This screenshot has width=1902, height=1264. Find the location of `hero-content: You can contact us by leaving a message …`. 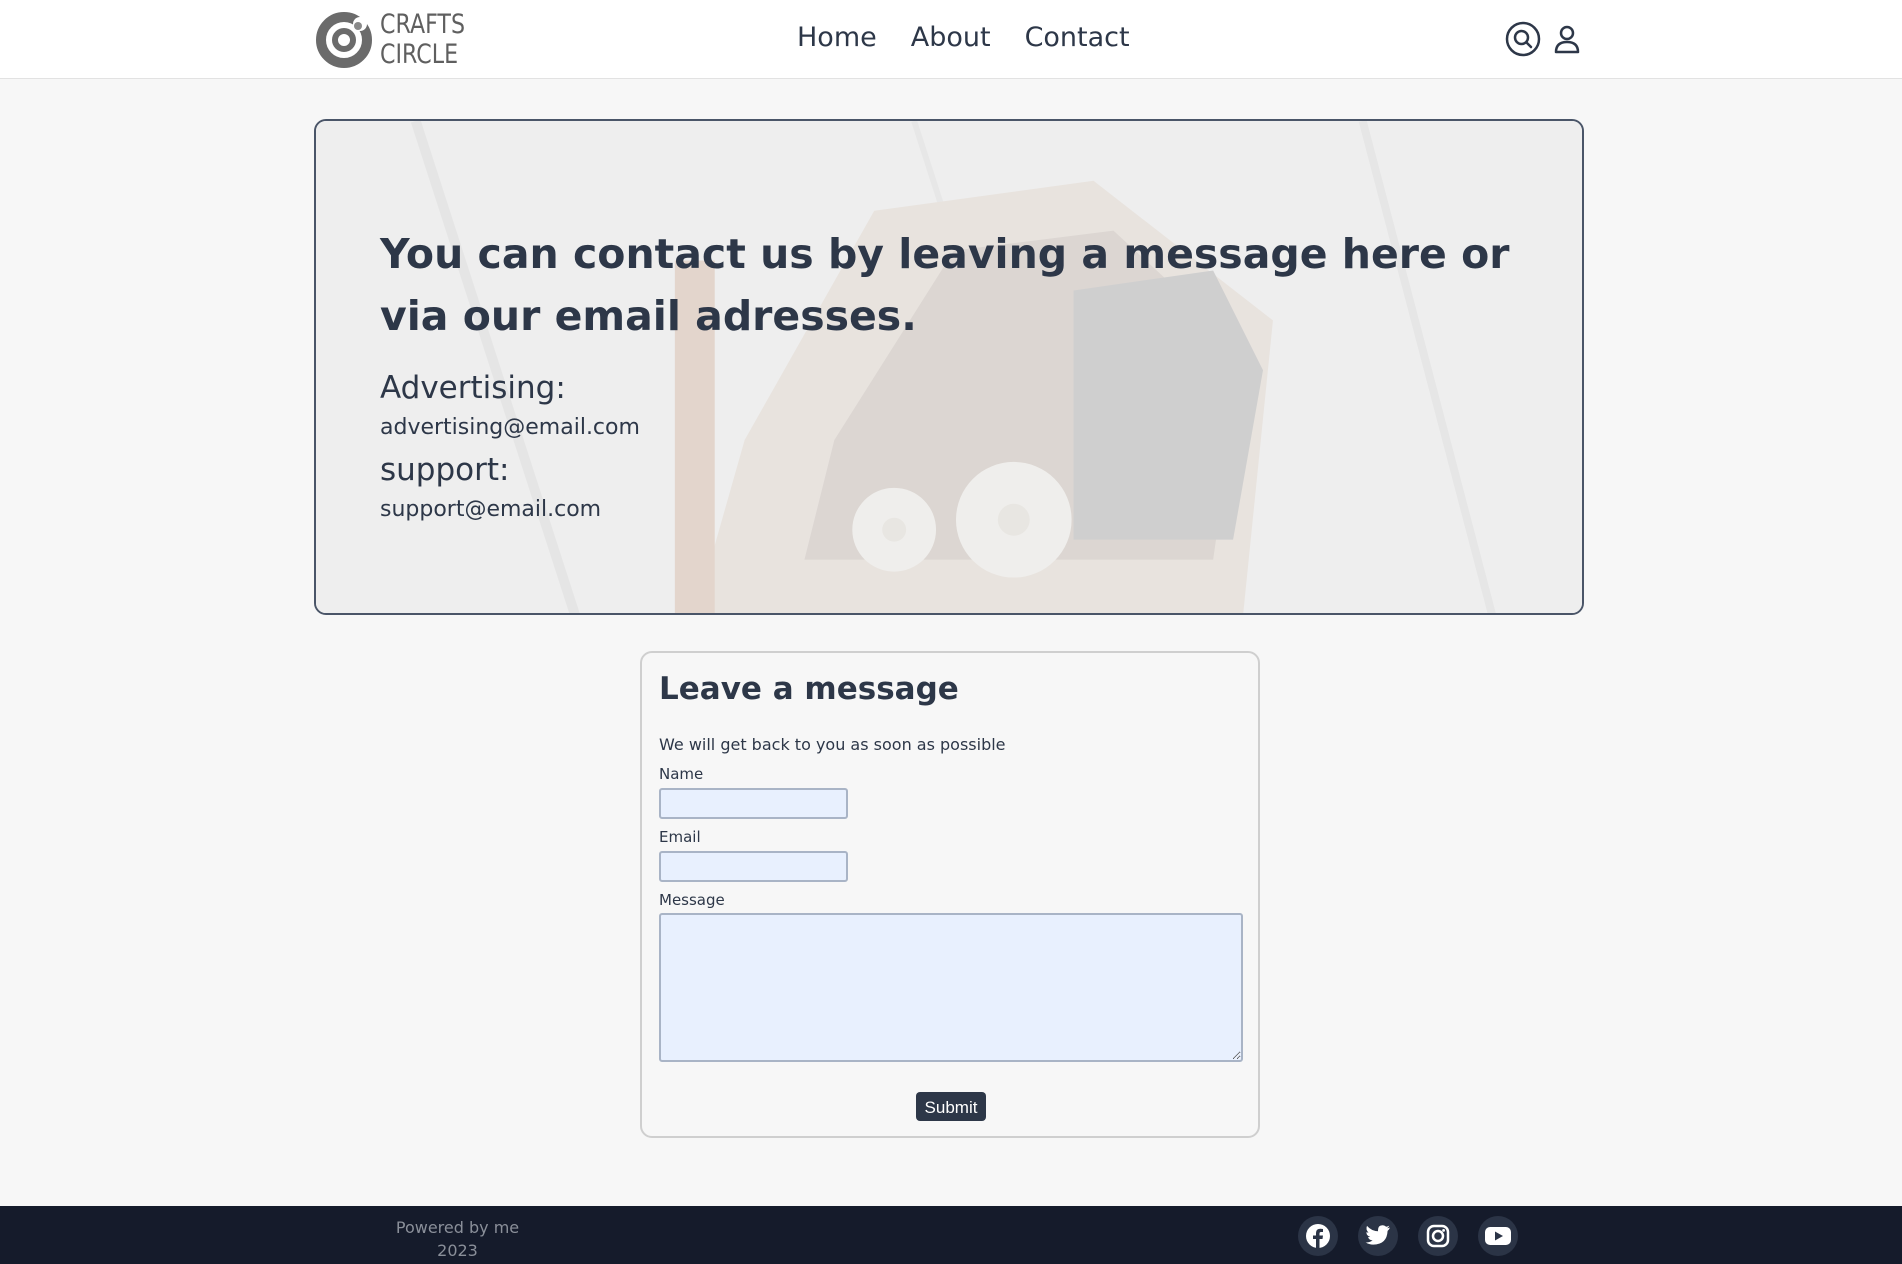

hero-content: You can contact us by leaving a message … is located at coordinates (960, 376).